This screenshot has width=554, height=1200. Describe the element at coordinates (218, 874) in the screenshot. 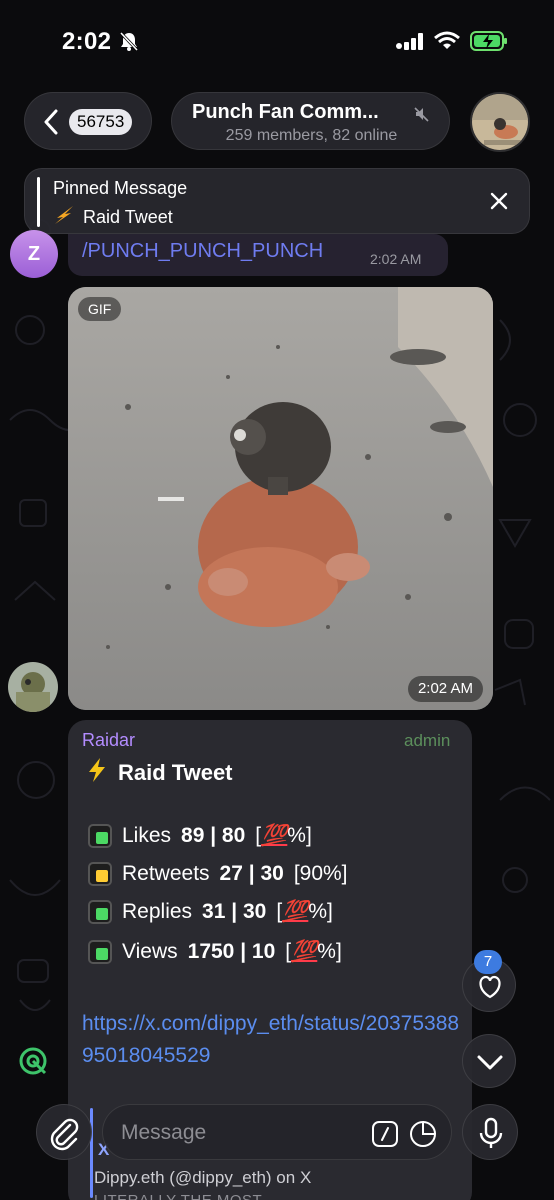

I see `stat-row-retweets: Retweets 27 | 30 [90%]` at that location.